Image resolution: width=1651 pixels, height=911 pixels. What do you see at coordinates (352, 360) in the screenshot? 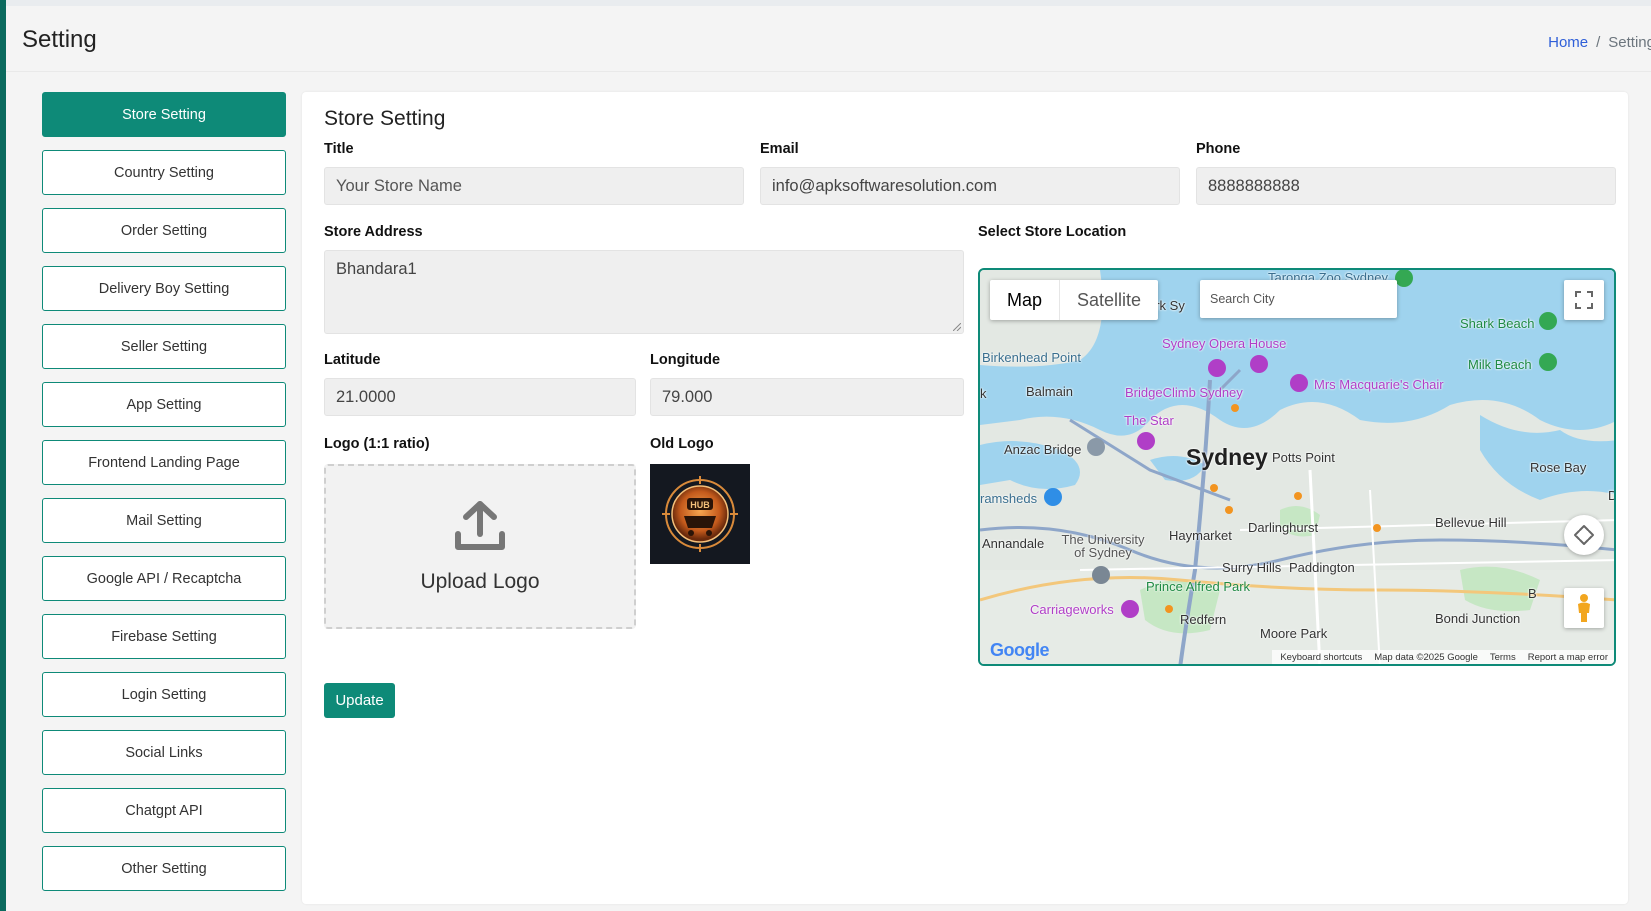
I see `latitude-label: Latitude` at bounding box center [352, 360].